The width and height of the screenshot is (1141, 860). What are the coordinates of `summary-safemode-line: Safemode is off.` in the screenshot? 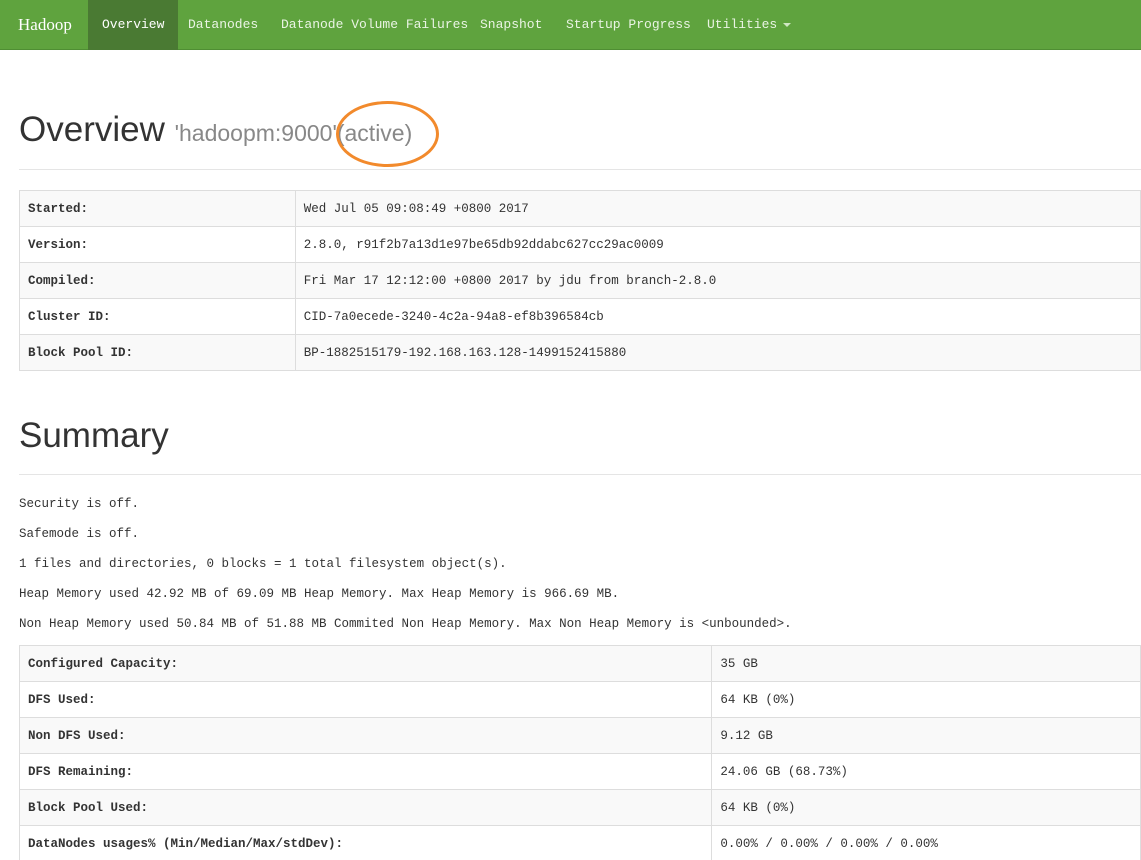 It's located at (79, 534).